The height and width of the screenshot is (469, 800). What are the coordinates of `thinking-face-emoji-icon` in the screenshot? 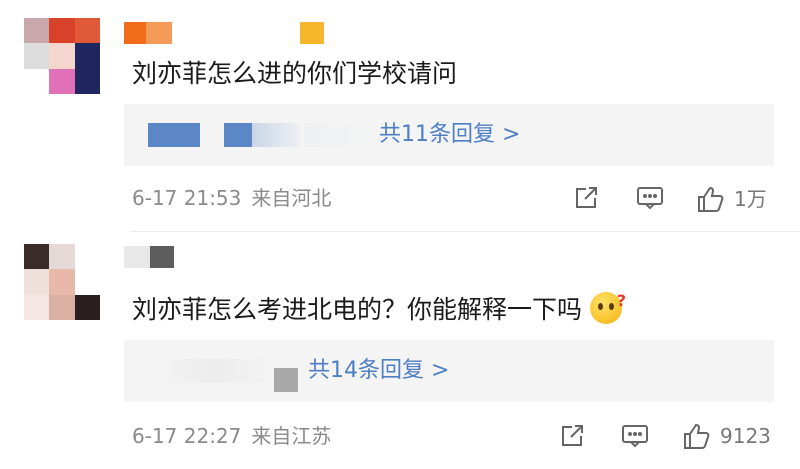 It's located at (608, 304).